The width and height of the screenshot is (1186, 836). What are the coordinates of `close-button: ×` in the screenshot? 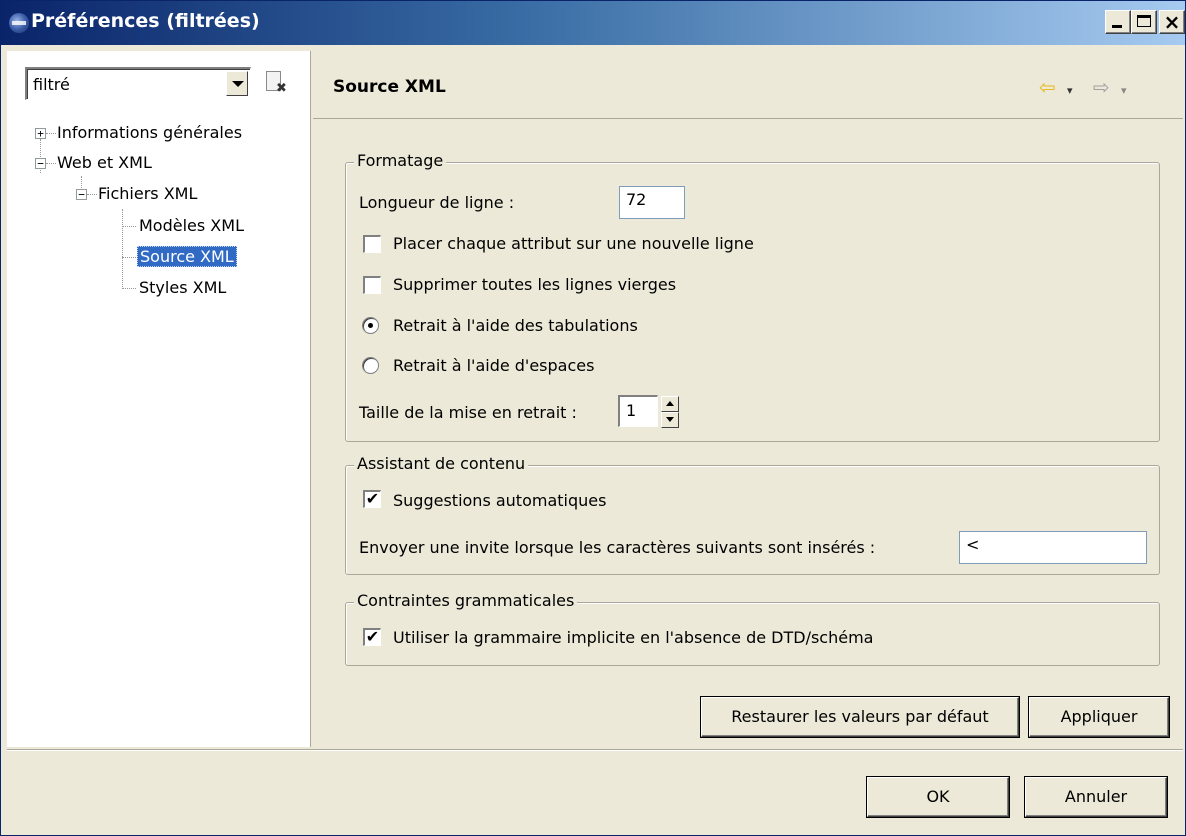 It's located at (1172, 22).